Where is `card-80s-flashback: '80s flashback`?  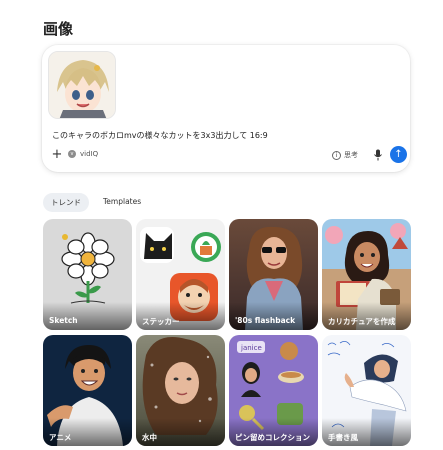 card-80s-flashback: '80s flashback is located at coordinates (273, 274).